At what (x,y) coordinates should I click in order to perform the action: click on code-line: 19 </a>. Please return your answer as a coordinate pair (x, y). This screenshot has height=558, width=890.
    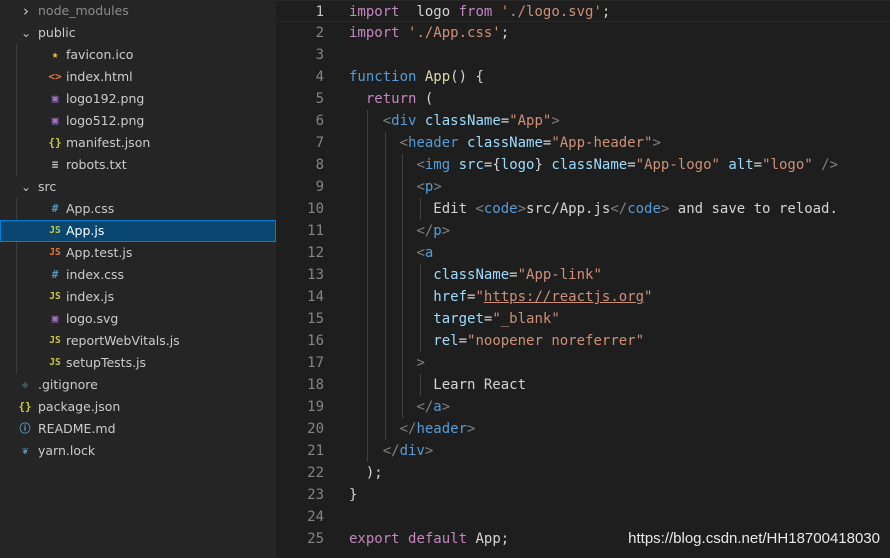
    Looking at the image, I should click on (583, 407).